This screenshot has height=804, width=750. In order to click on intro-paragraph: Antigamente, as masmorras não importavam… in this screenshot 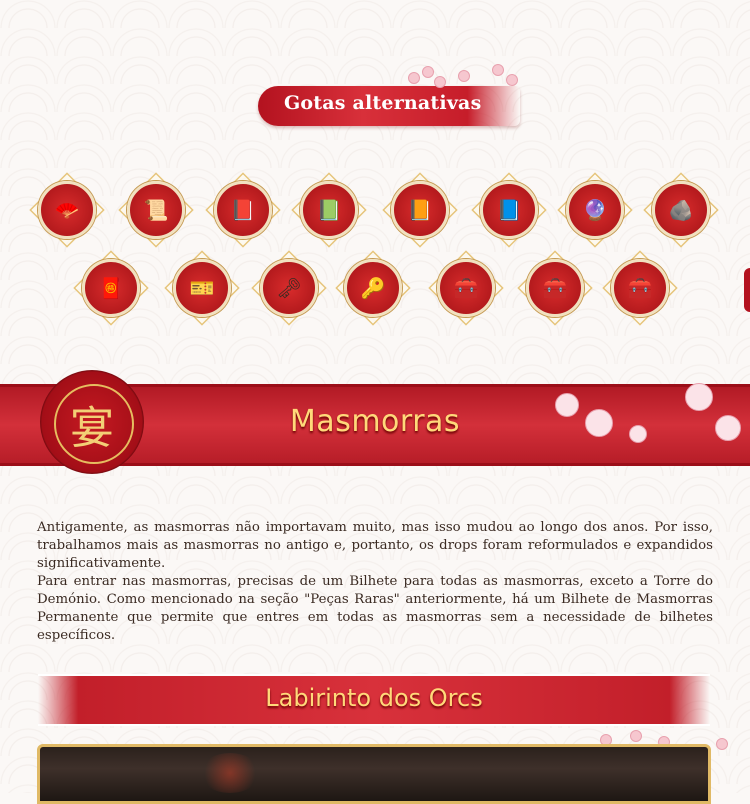, I will do `click(375, 545)`.